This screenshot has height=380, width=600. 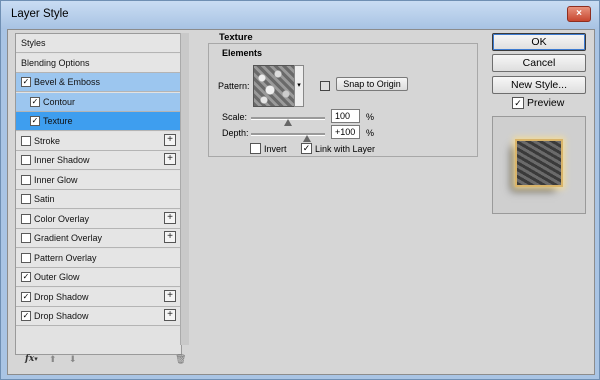 What do you see at coordinates (234, 86) in the screenshot?
I see `pattern-label: Pattern:` at bounding box center [234, 86].